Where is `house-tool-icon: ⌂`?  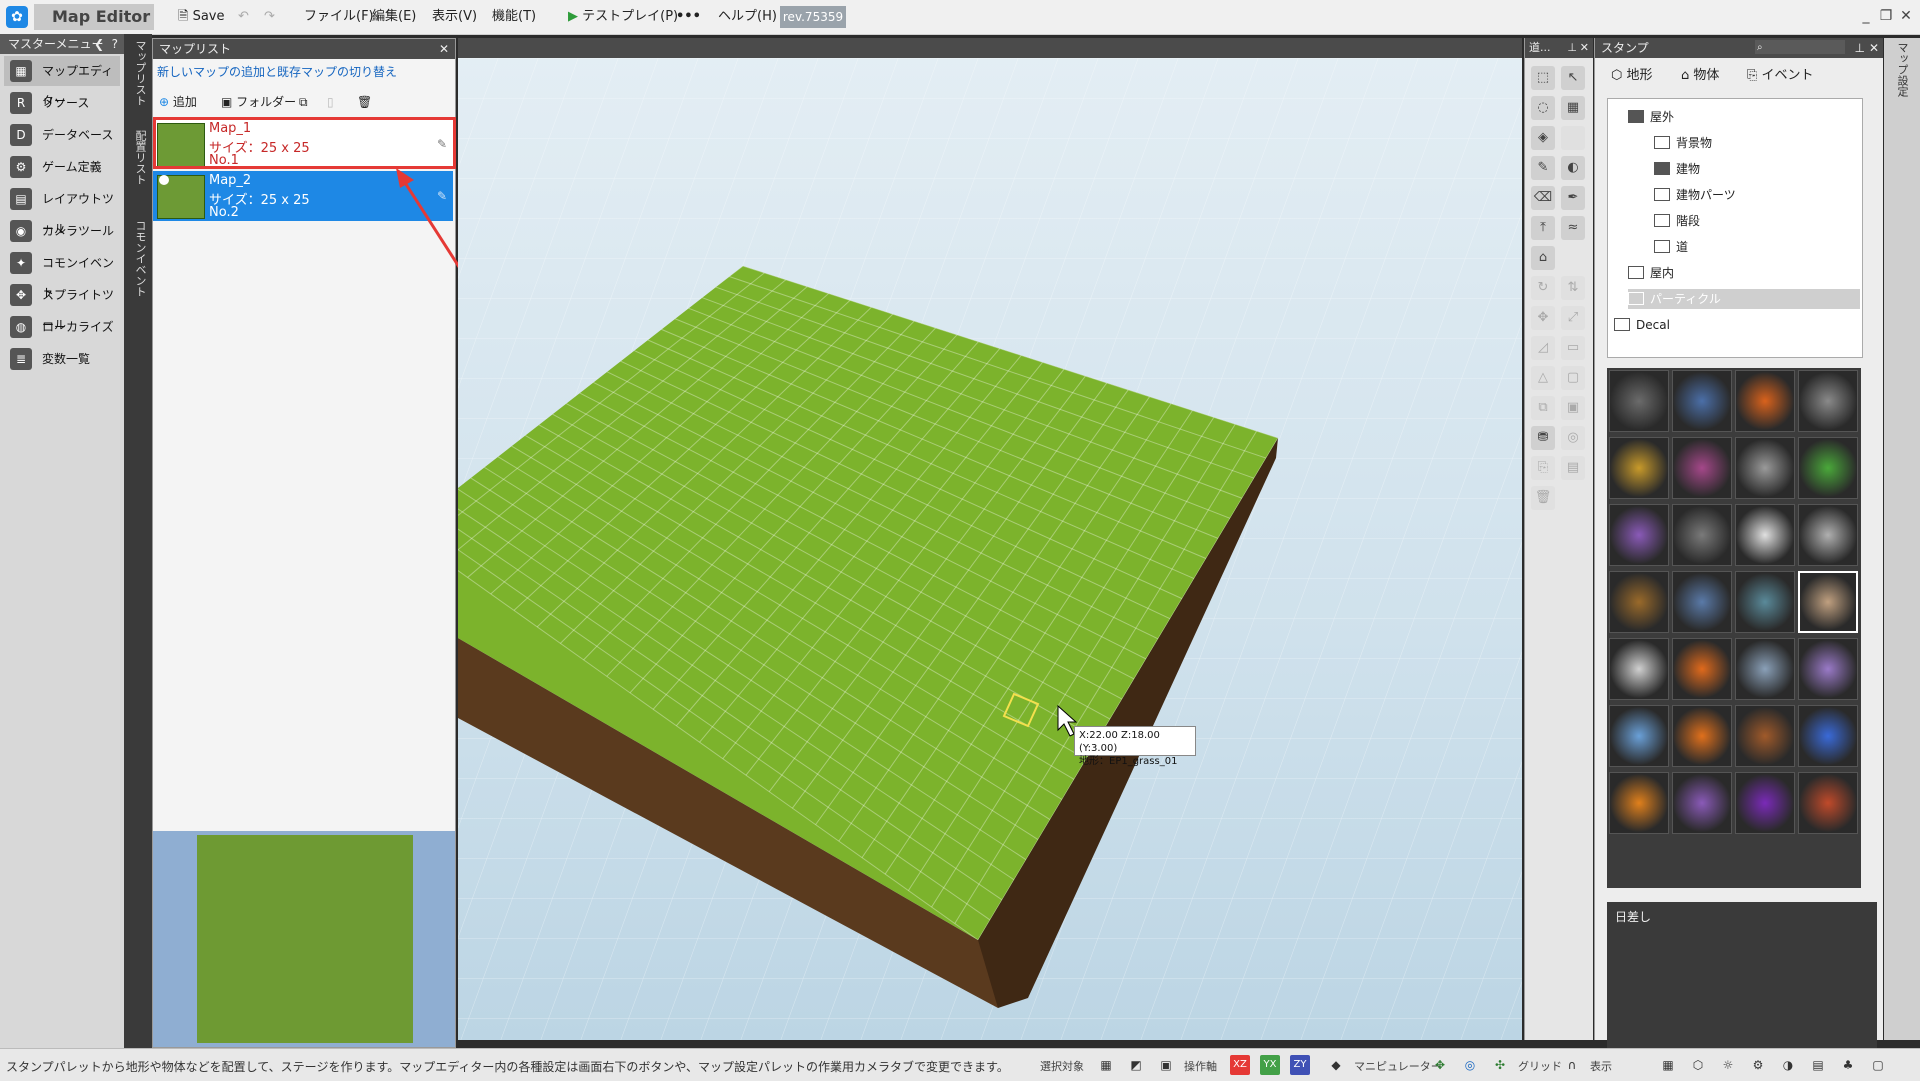 house-tool-icon: ⌂ is located at coordinates (1543, 258).